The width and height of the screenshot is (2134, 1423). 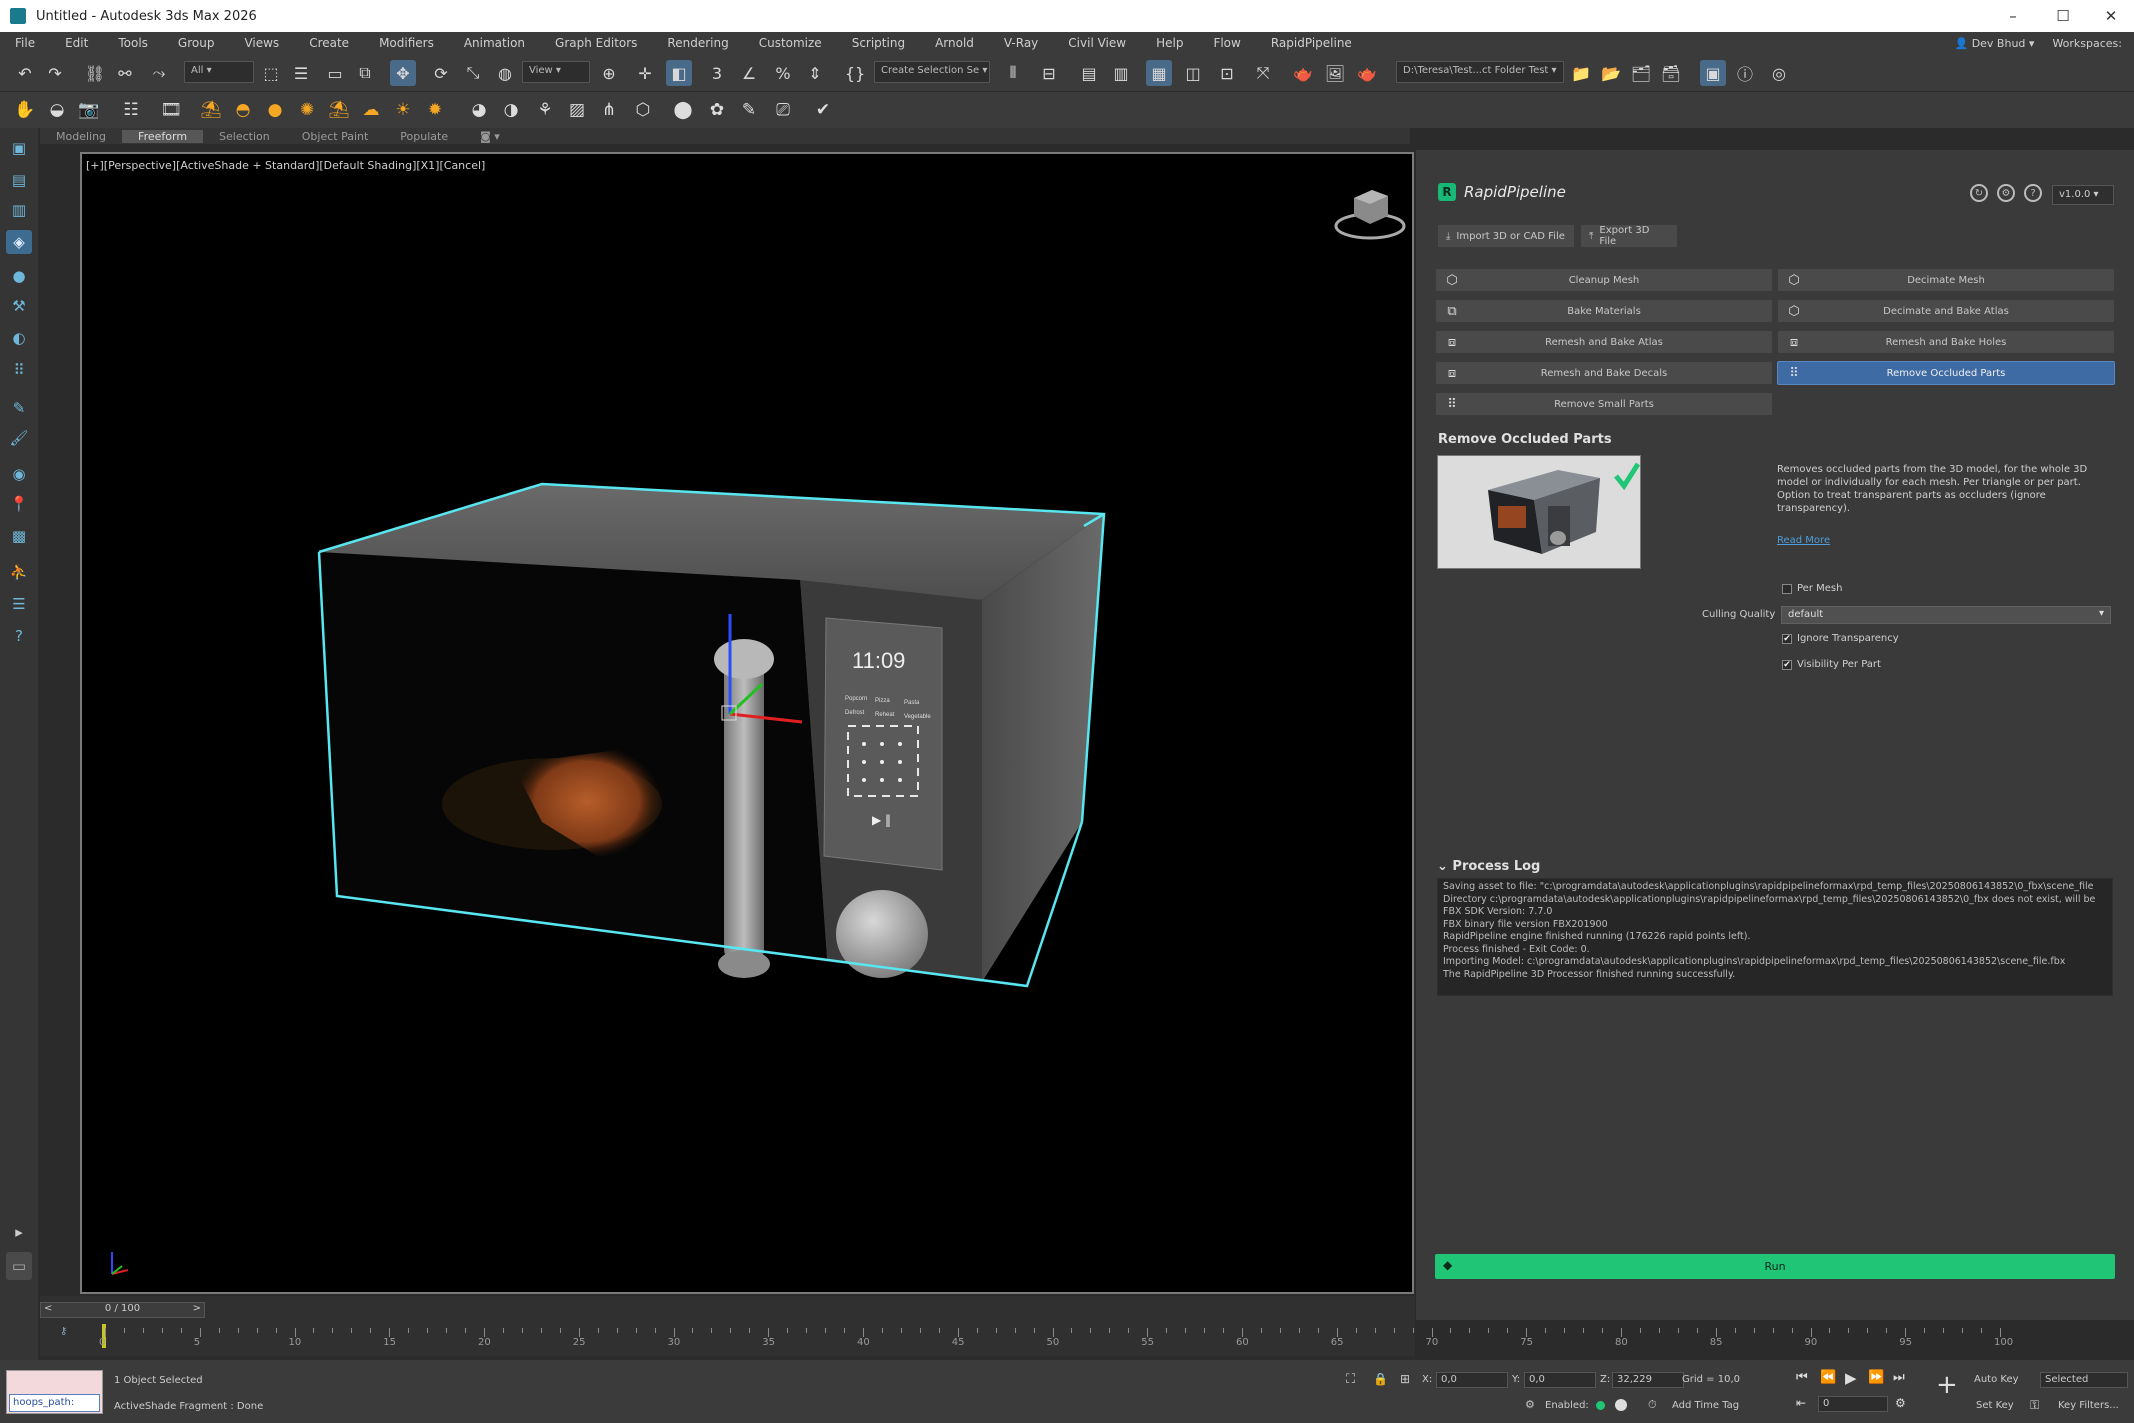 I want to click on orbit-icon: ◒, so click(x=57, y=110).